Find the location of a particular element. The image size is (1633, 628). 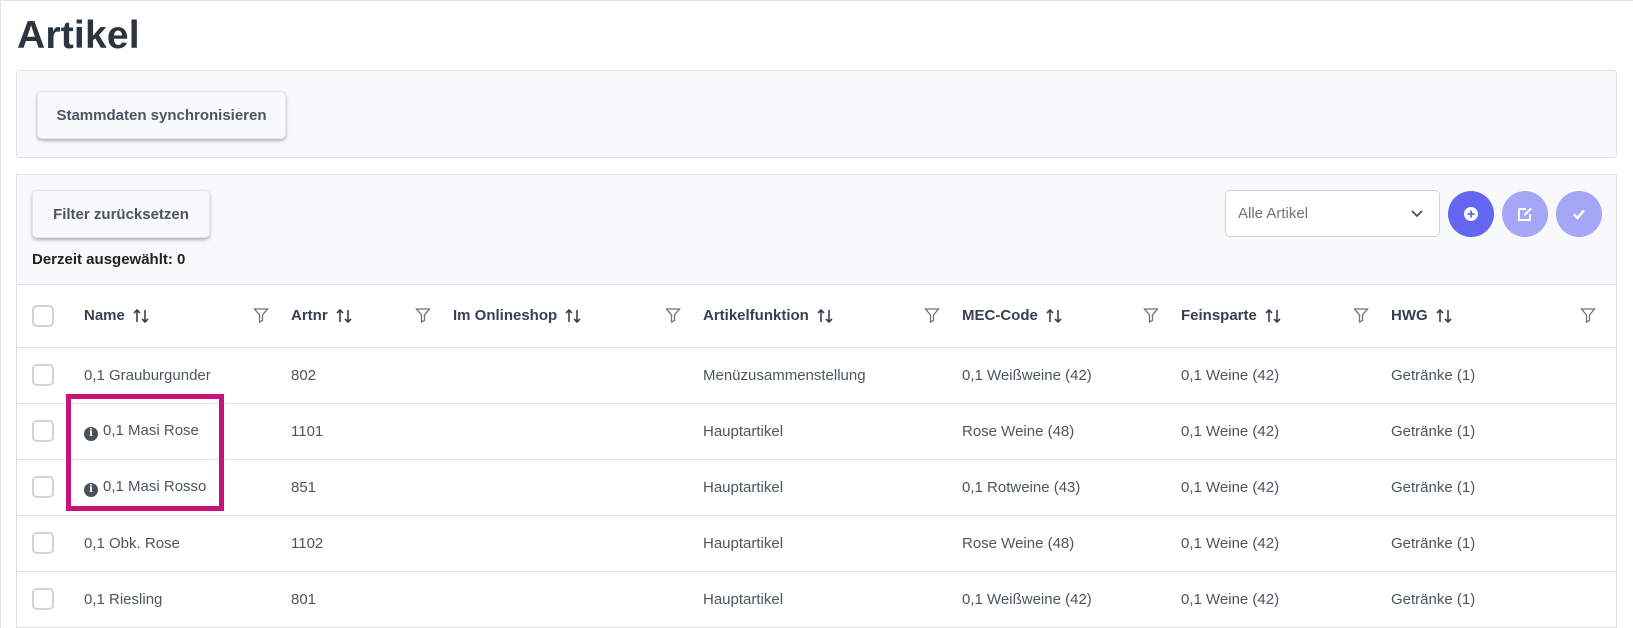

edit-article-button is located at coordinates (1525, 214).